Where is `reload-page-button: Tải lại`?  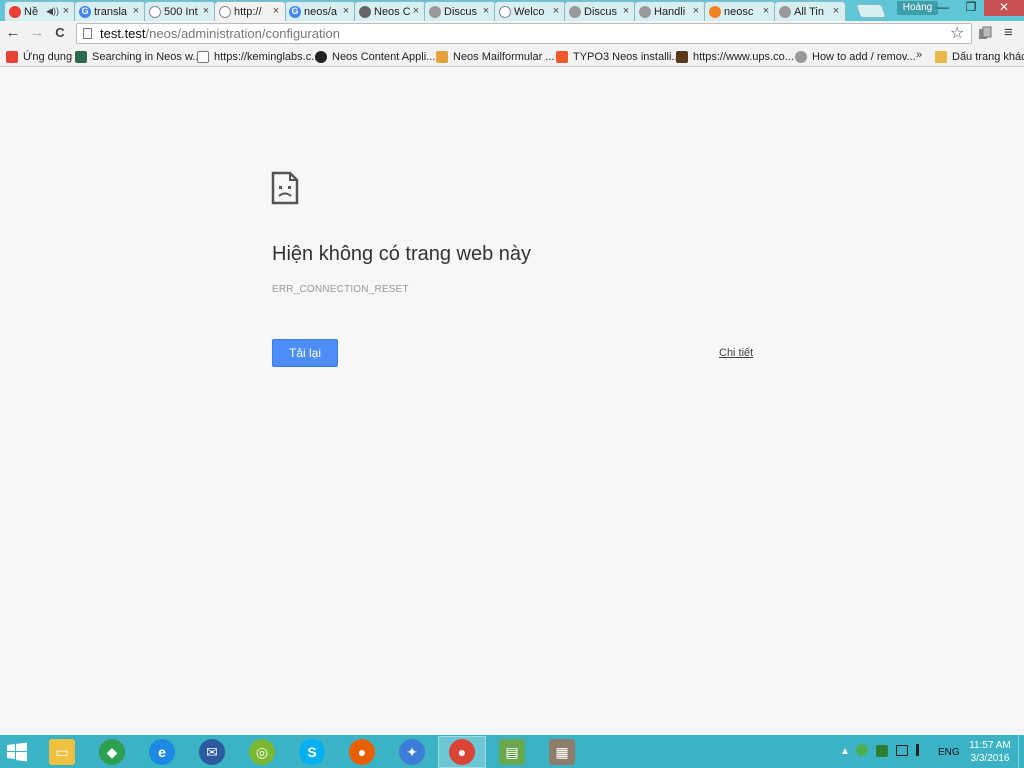
reload-page-button: Tải lại is located at coordinates (305, 353).